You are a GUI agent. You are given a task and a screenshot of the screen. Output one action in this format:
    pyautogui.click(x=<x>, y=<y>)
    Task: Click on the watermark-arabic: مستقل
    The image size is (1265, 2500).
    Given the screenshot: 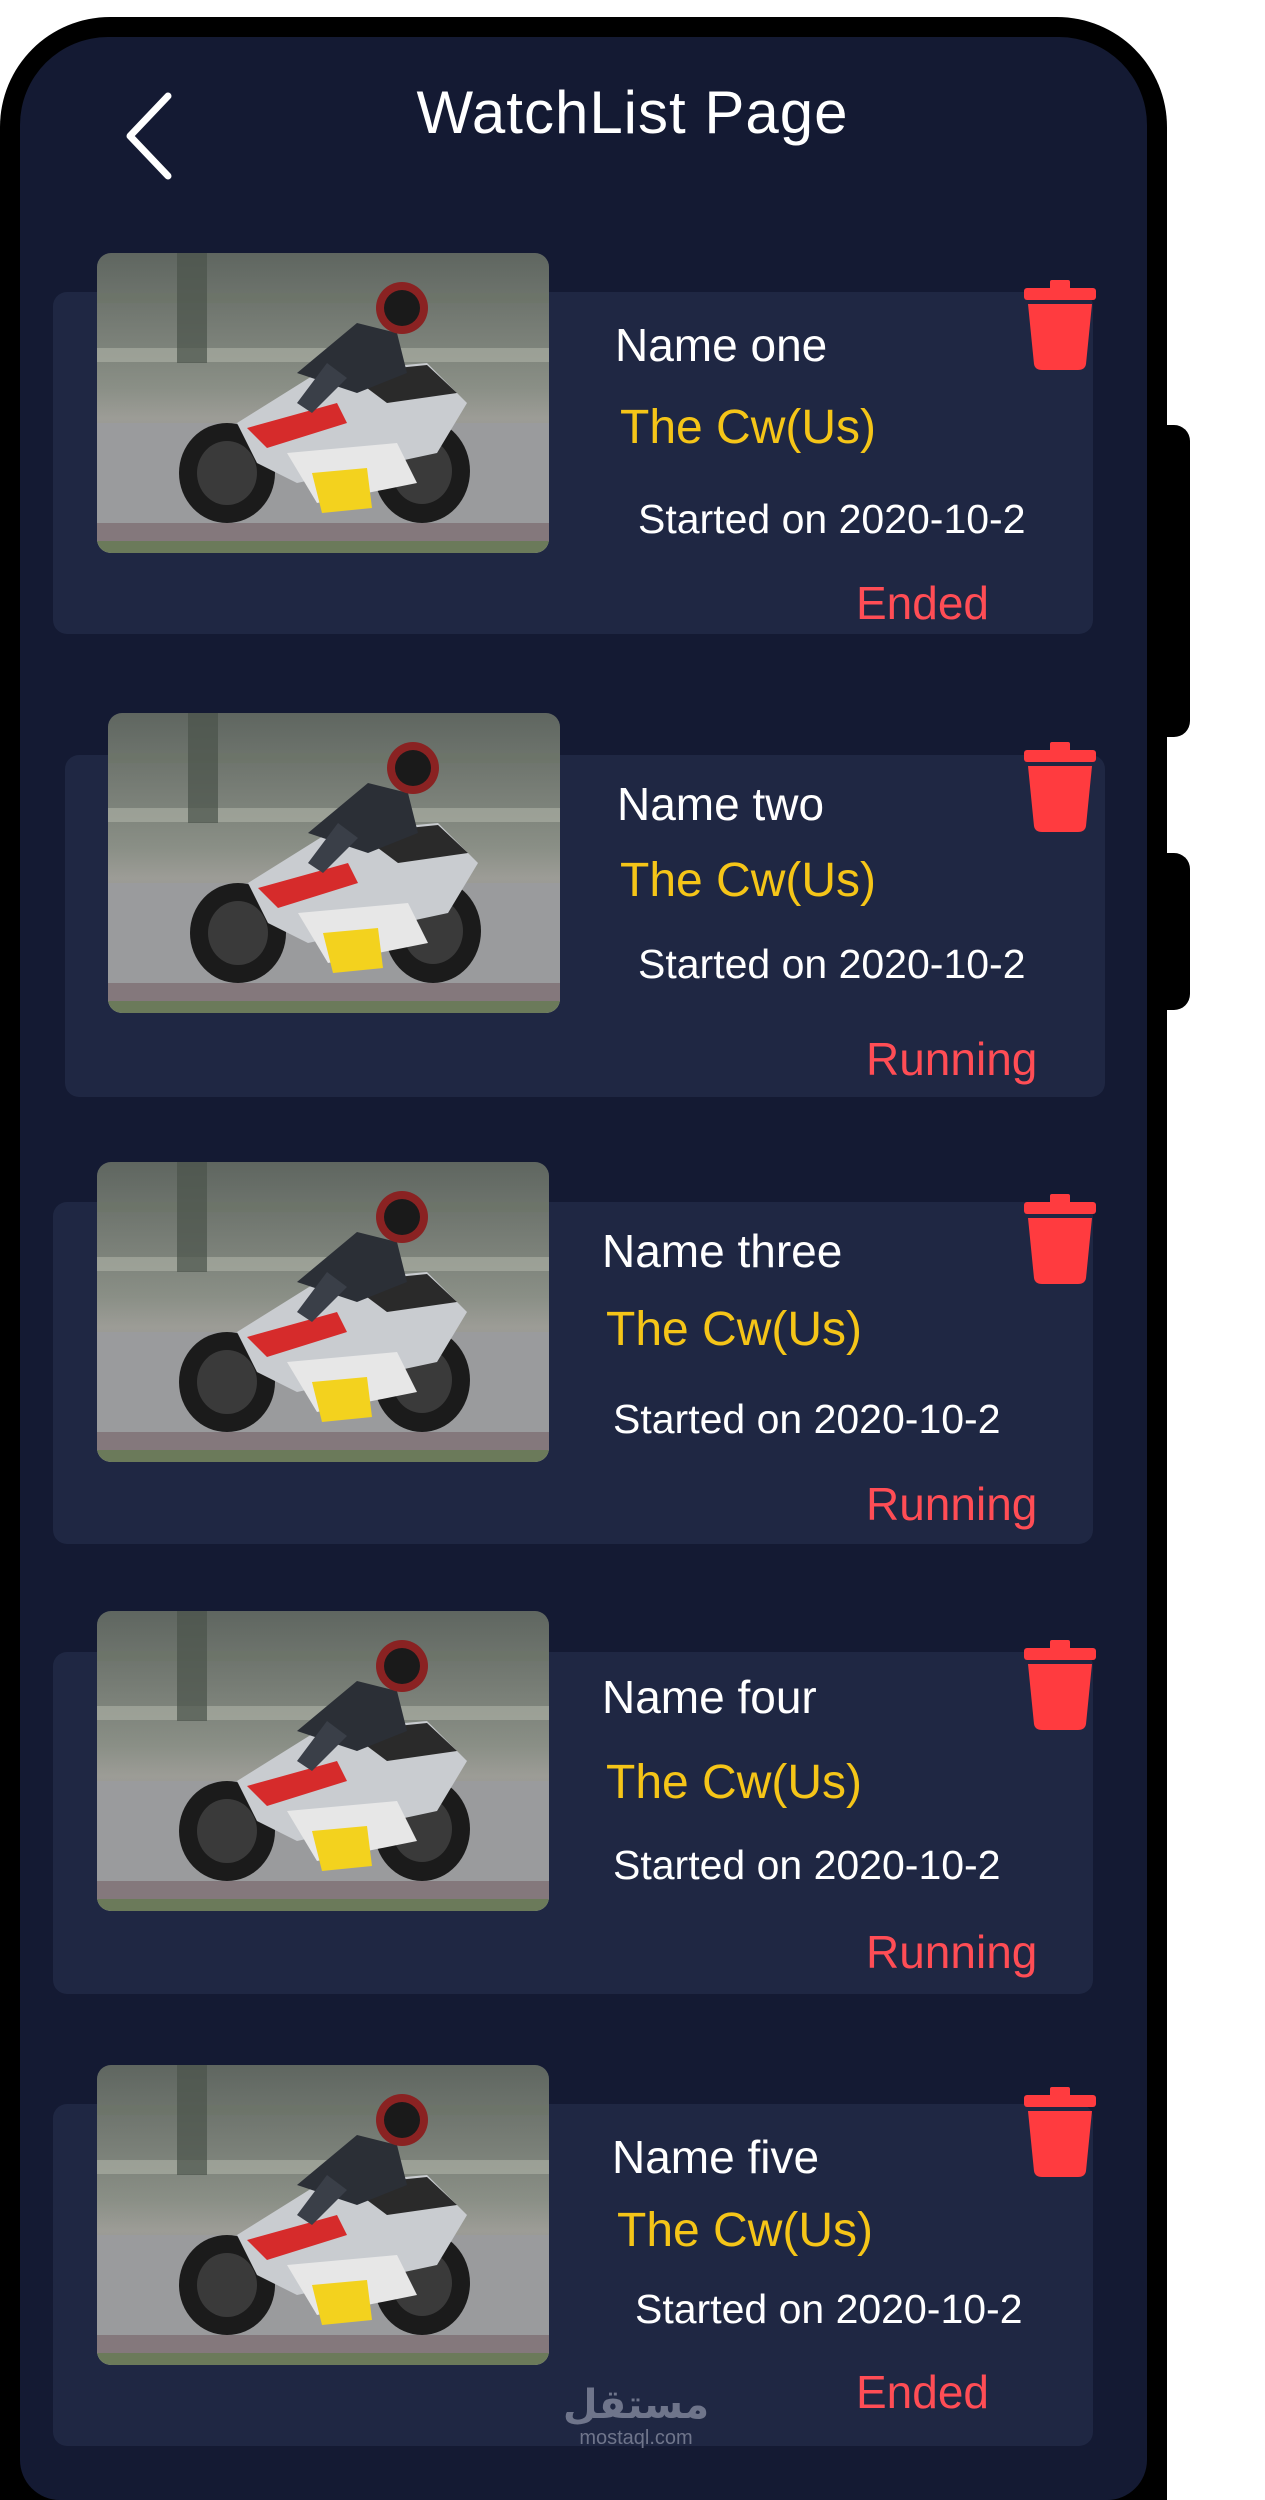 What is the action you would take?
    pyautogui.click(x=636, y=2405)
    